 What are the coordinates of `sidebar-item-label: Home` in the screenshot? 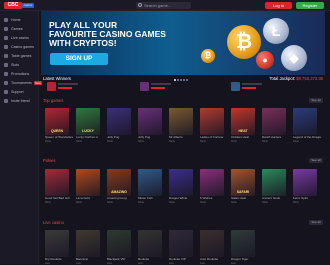 It's located at (16, 20).